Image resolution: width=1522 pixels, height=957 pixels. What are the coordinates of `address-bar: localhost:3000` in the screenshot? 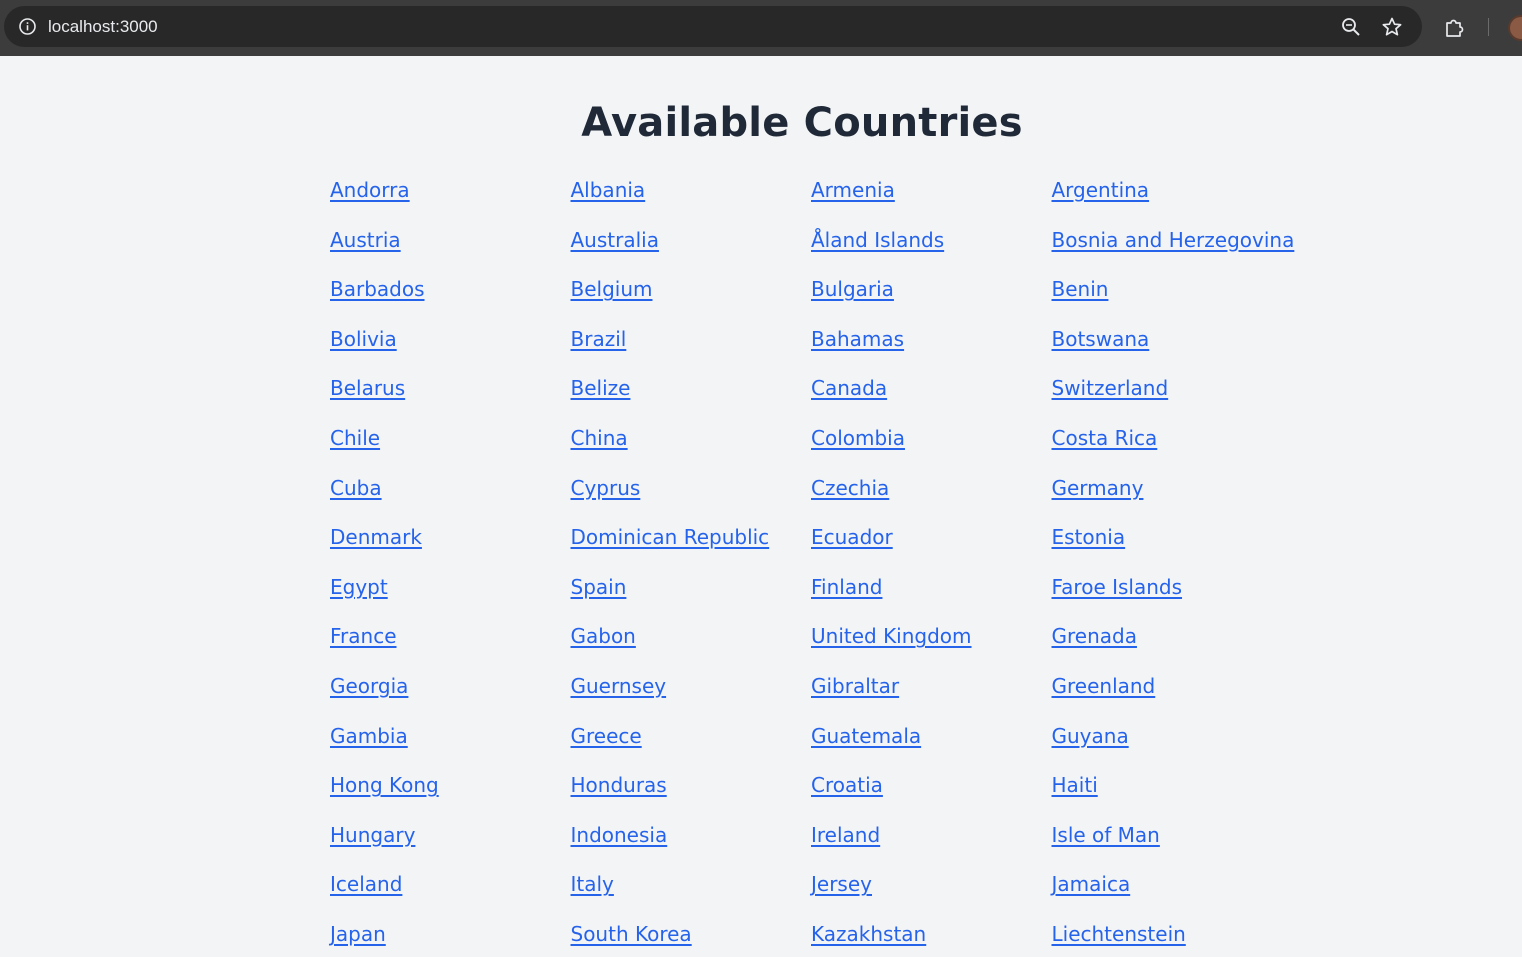 It's located at (713, 26).